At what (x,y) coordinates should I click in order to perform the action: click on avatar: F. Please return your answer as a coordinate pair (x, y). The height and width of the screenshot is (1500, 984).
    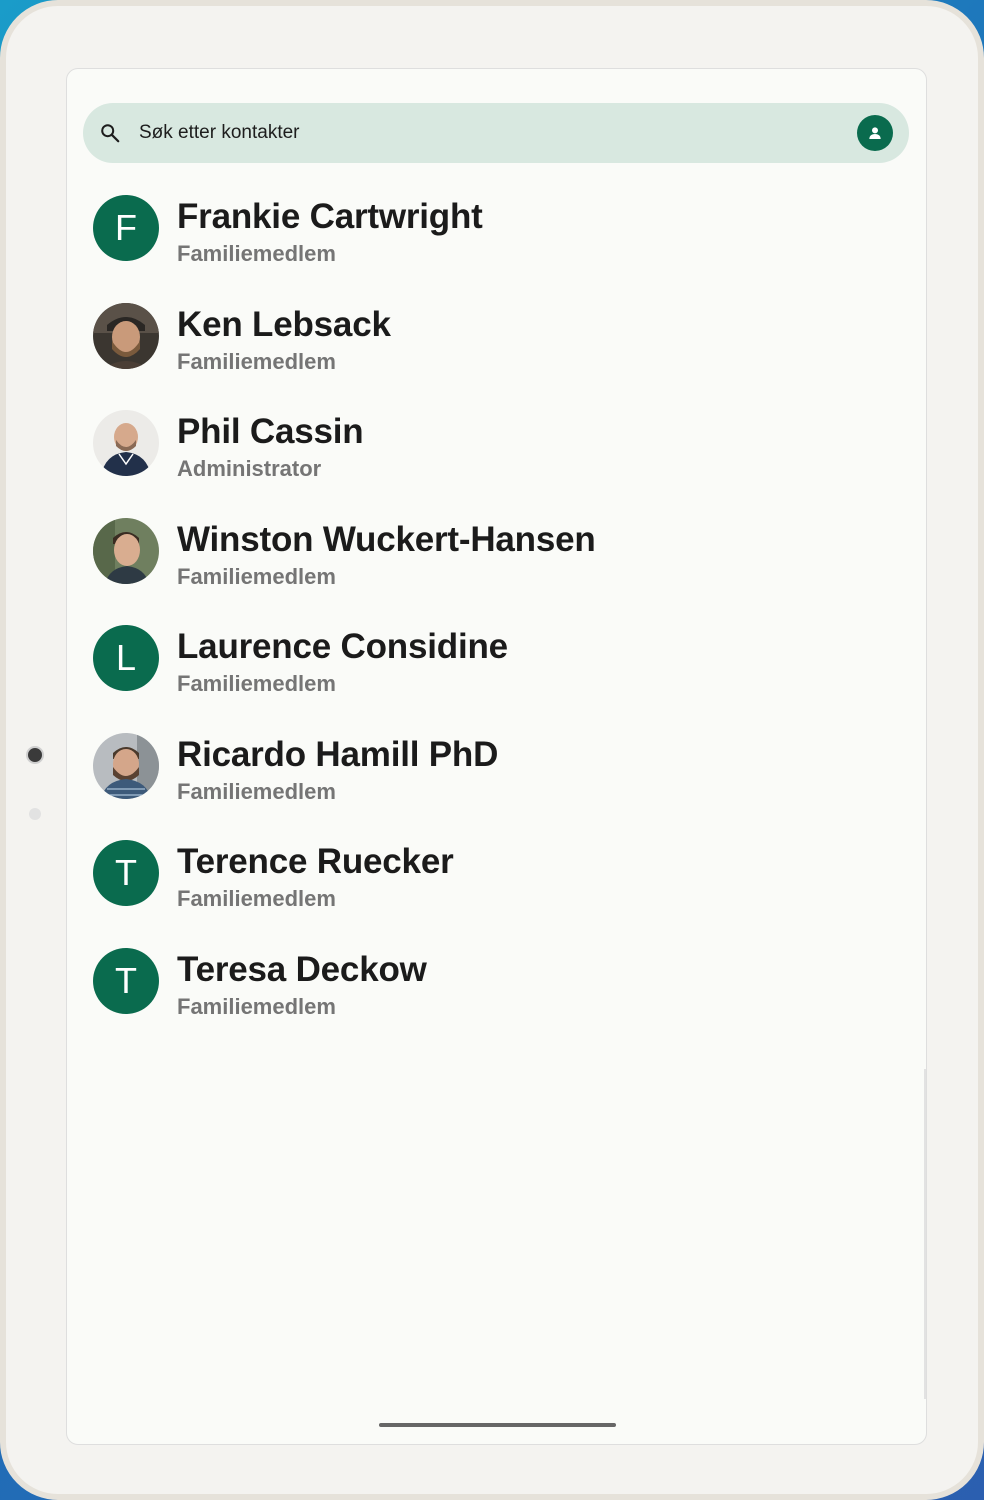
    Looking at the image, I should click on (126, 228).